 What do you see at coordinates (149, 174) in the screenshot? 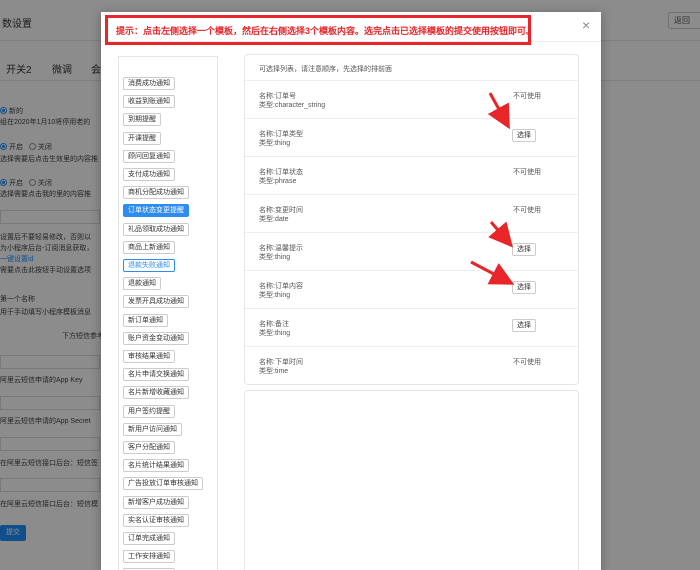
I see `template-item: 支付成功通知` at bounding box center [149, 174].